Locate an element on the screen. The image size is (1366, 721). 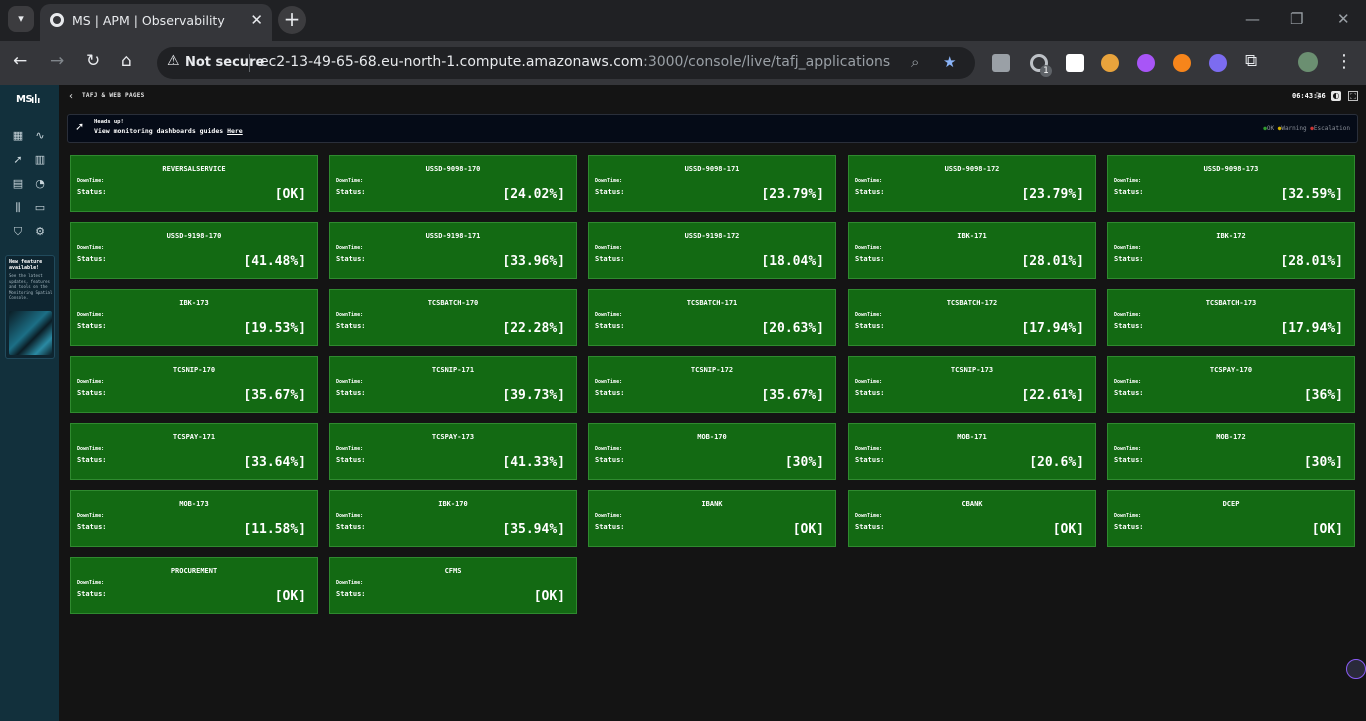
library-icon: ⫼ is located at coordinates (18, 208).